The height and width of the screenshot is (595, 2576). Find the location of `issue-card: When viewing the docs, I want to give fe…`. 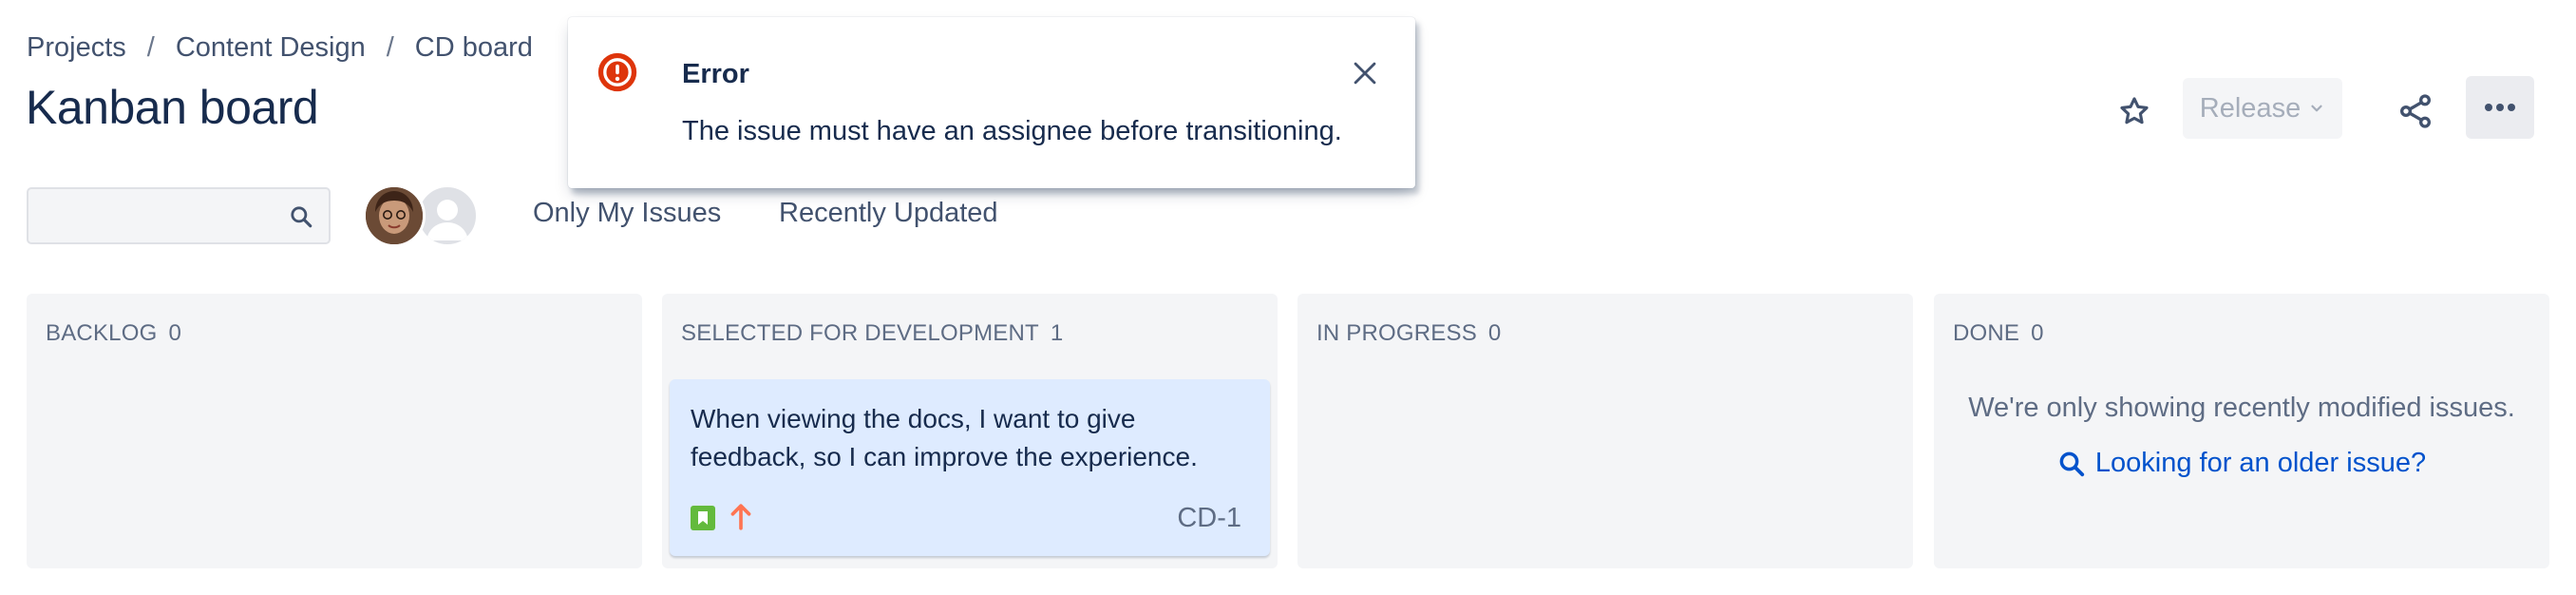

issue-card: When viewing the docs, I want to give fe… is located at coordinates (970, 467).